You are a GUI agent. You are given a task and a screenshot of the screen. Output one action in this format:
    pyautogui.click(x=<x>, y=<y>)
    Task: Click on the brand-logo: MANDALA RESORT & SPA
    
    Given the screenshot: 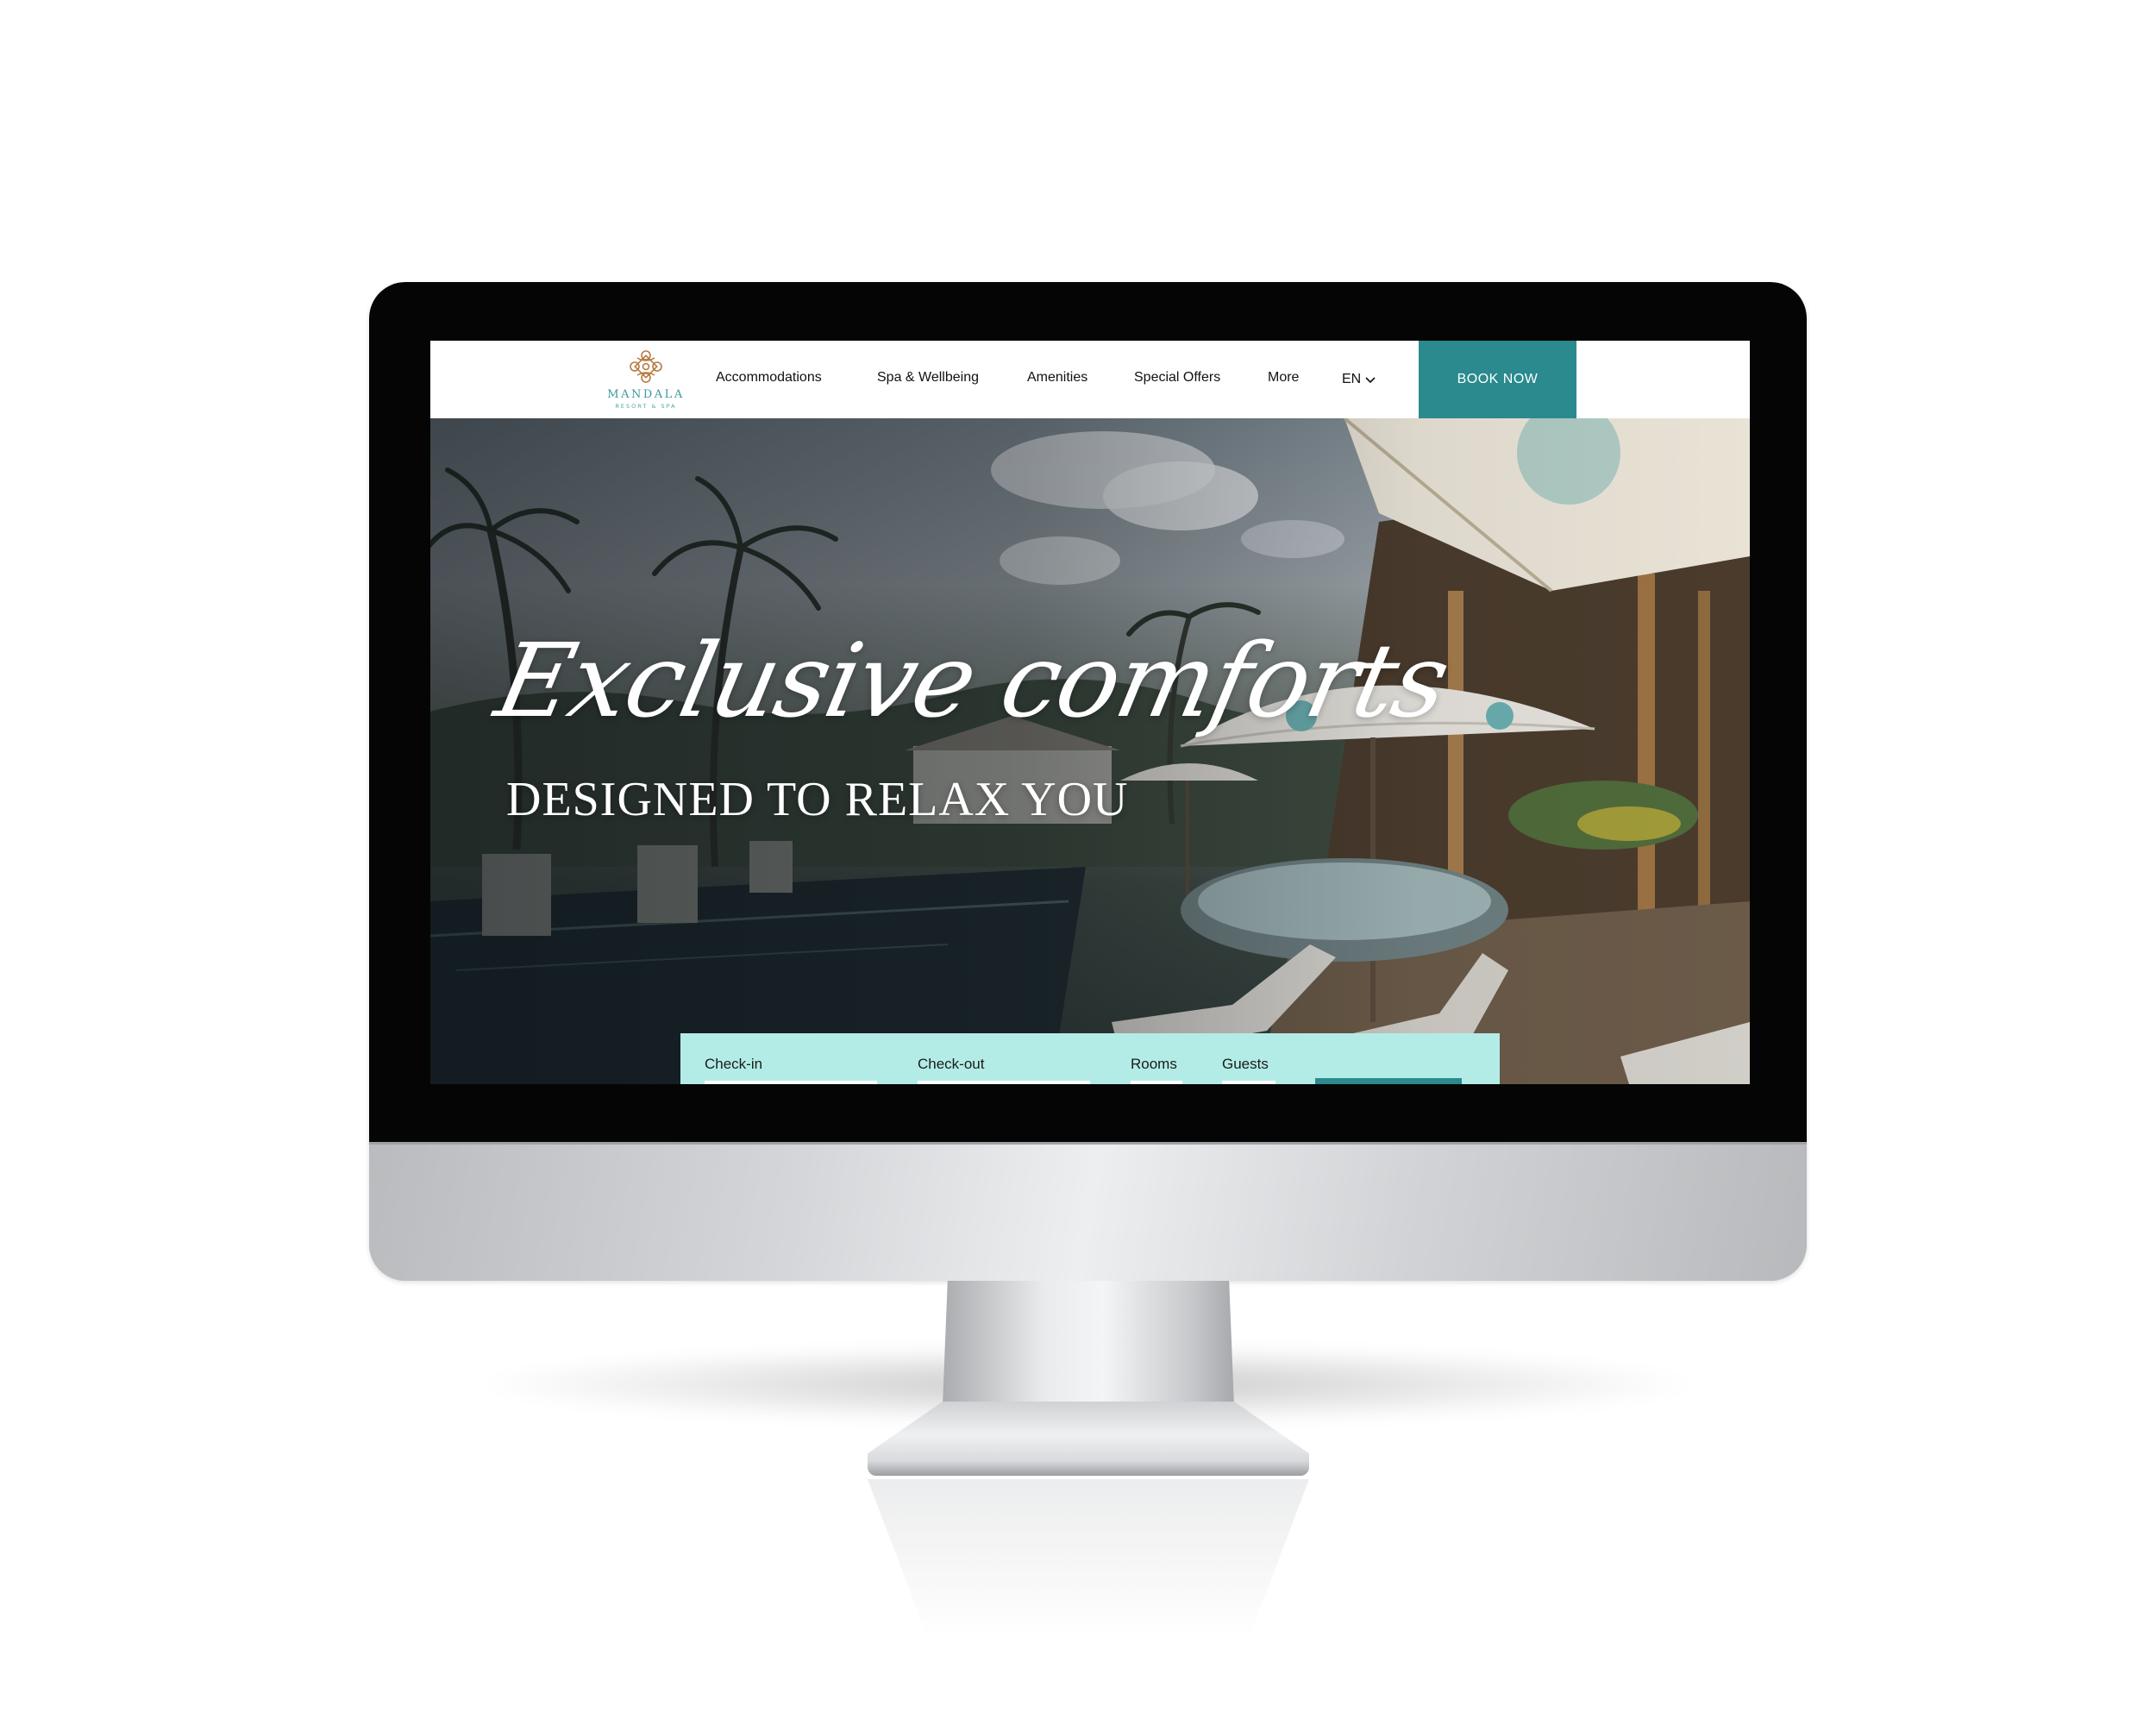 What is the action you would take?
    pyautogui.click(x=646, y=382)
    